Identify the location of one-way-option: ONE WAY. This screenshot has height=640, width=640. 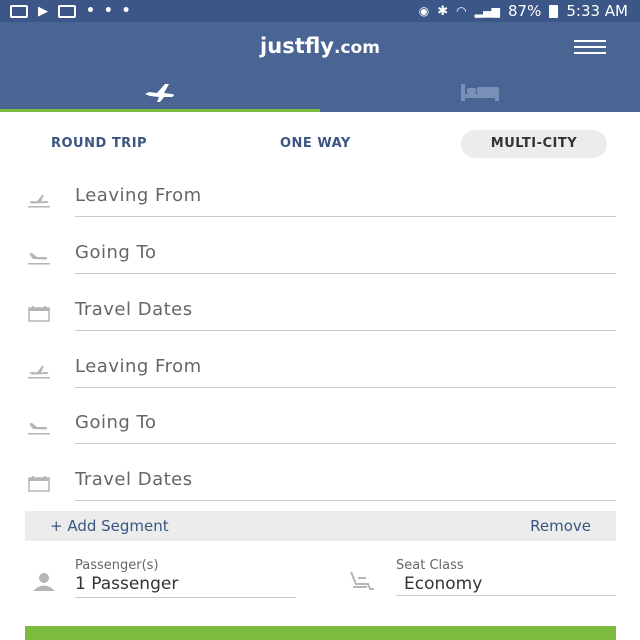
(315, 144).